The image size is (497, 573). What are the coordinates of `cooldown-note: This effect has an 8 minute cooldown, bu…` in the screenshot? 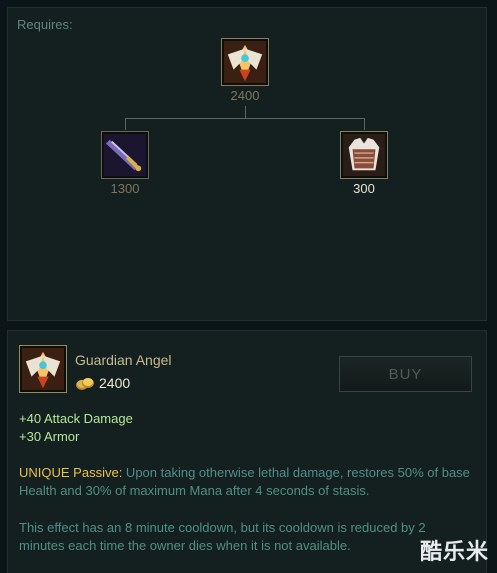 It's located at (222, 536).